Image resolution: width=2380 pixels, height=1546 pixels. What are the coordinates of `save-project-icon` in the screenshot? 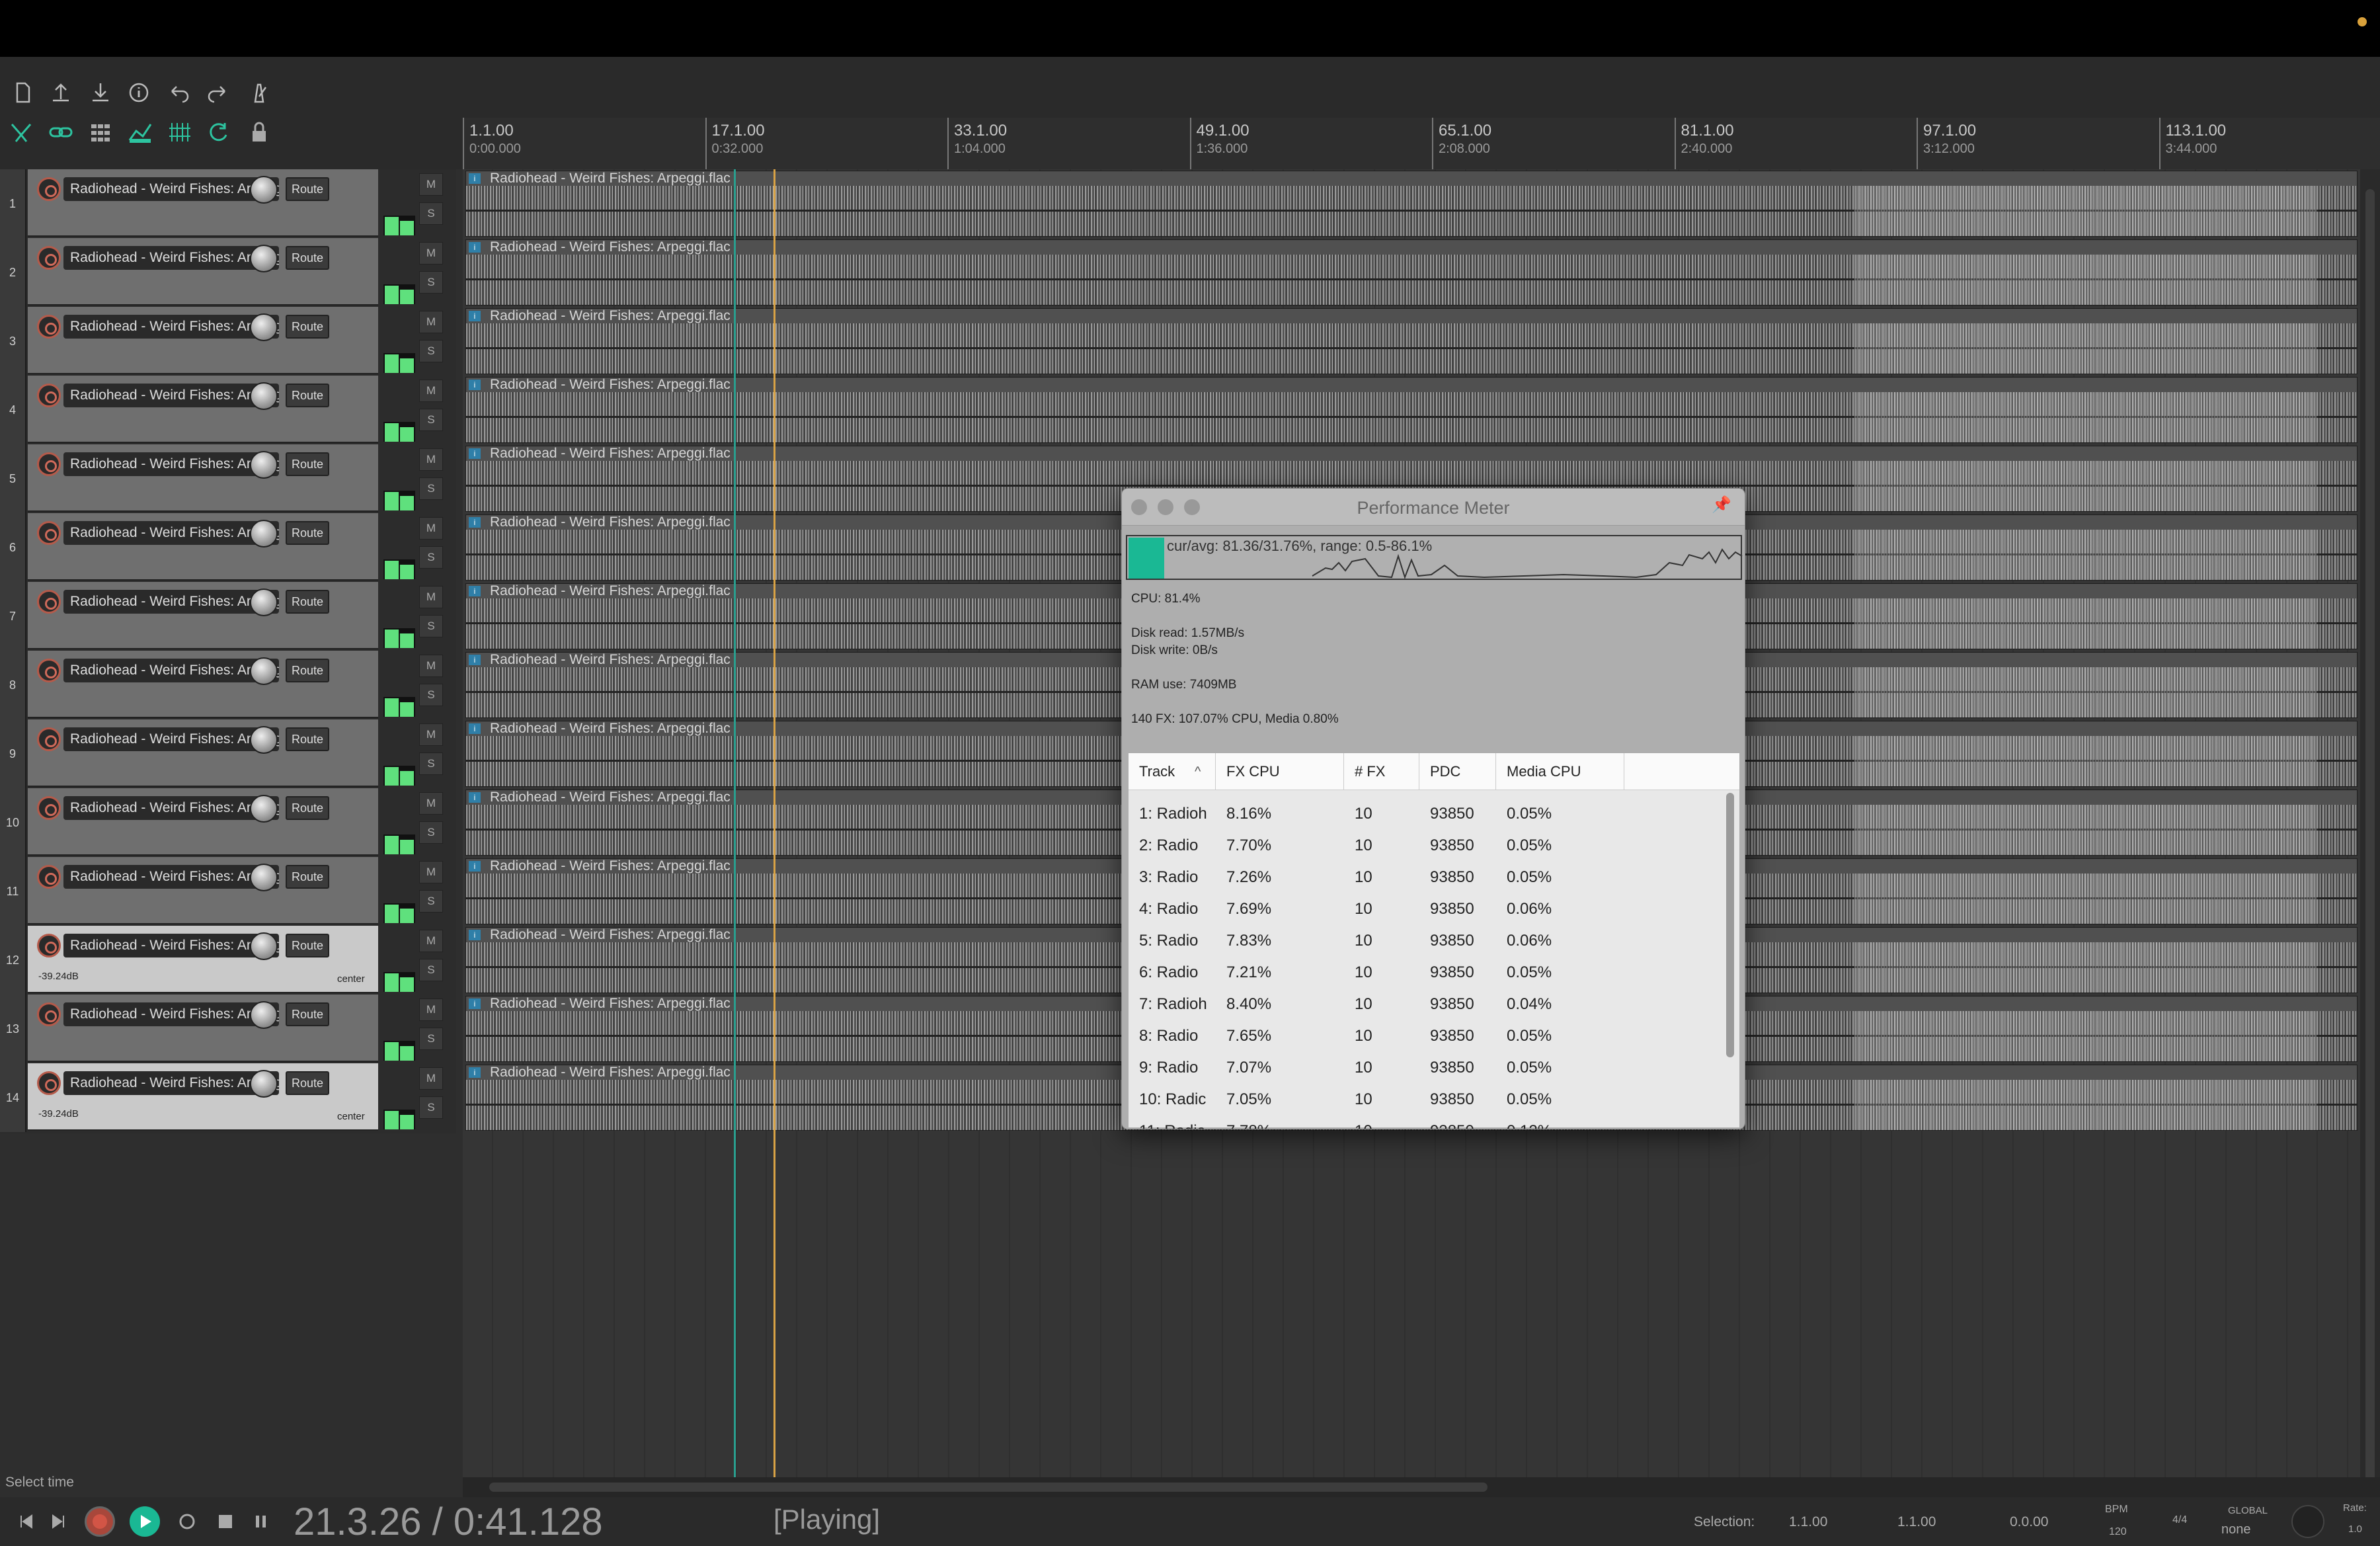 It's located at (100, 92).